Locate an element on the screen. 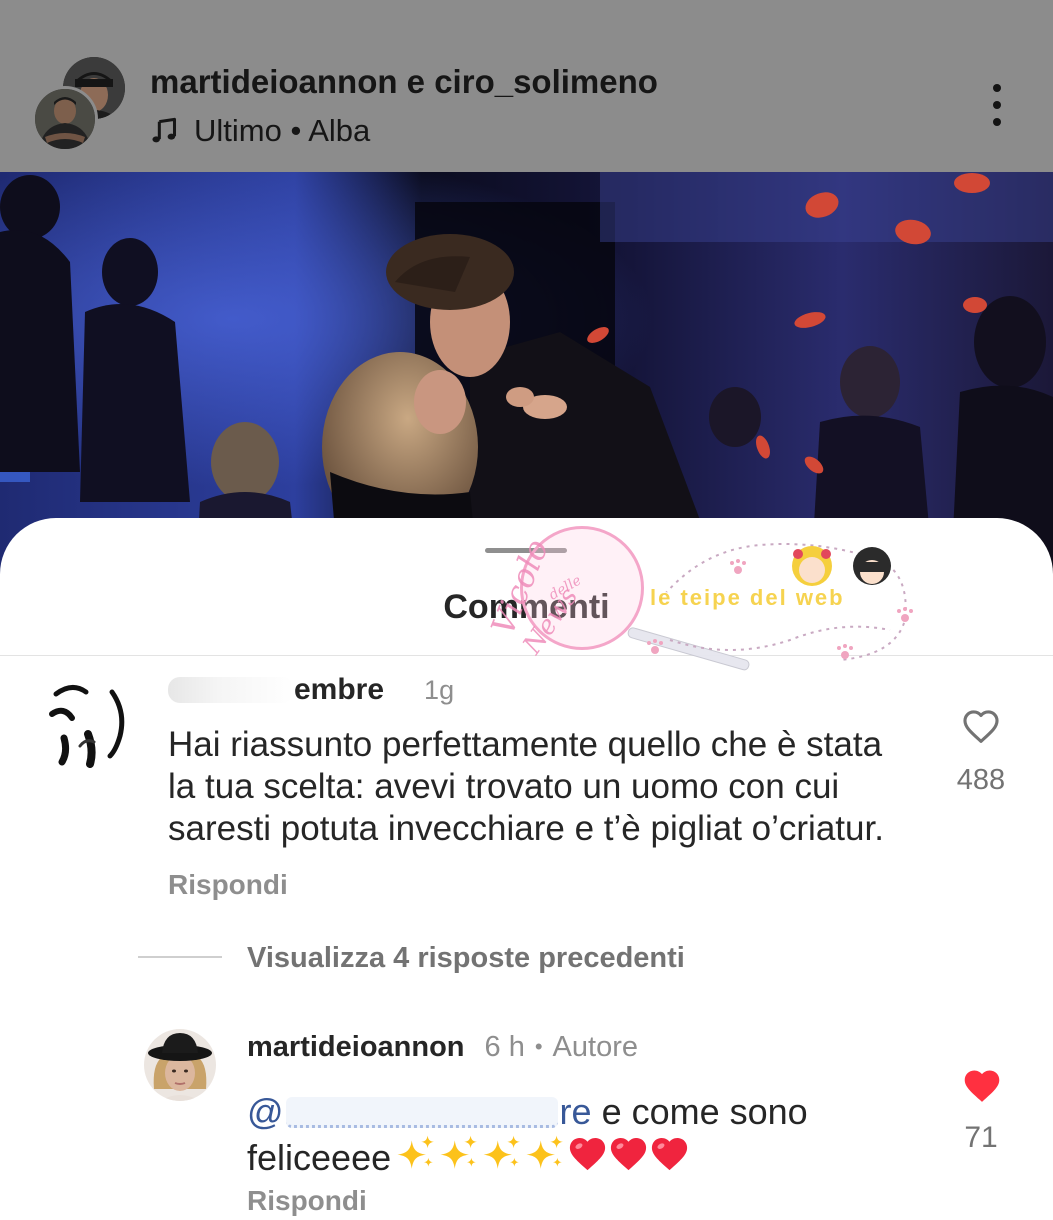  reply-text-line: @ re e come sono is located at coordinates (527, 1112).